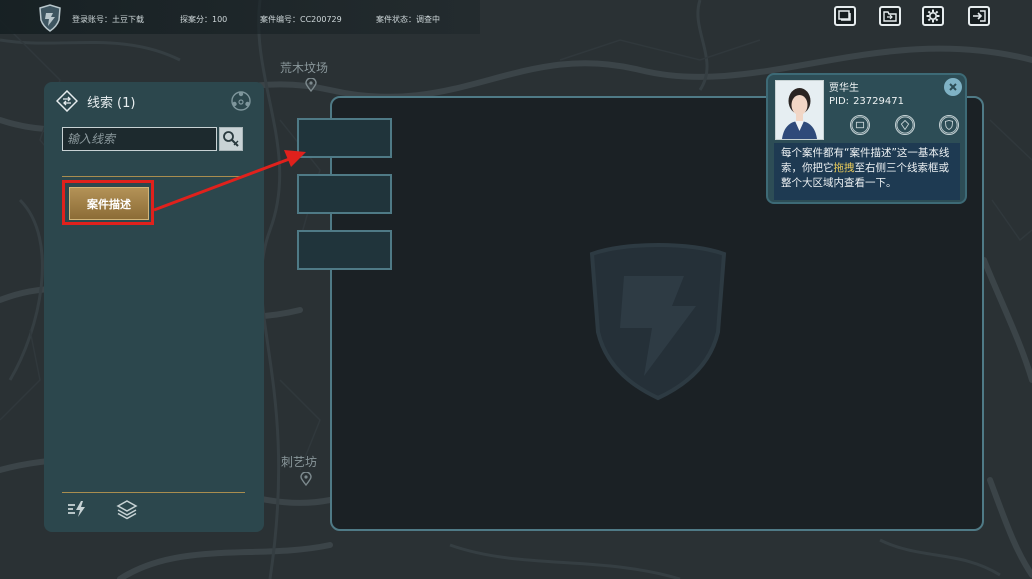 The height and width of the screenshot is (579, 1032). What do you see at coordinates (658, 322) in the screenshot?
I see `police-shield-watermark` at bounding box center [658, 322].